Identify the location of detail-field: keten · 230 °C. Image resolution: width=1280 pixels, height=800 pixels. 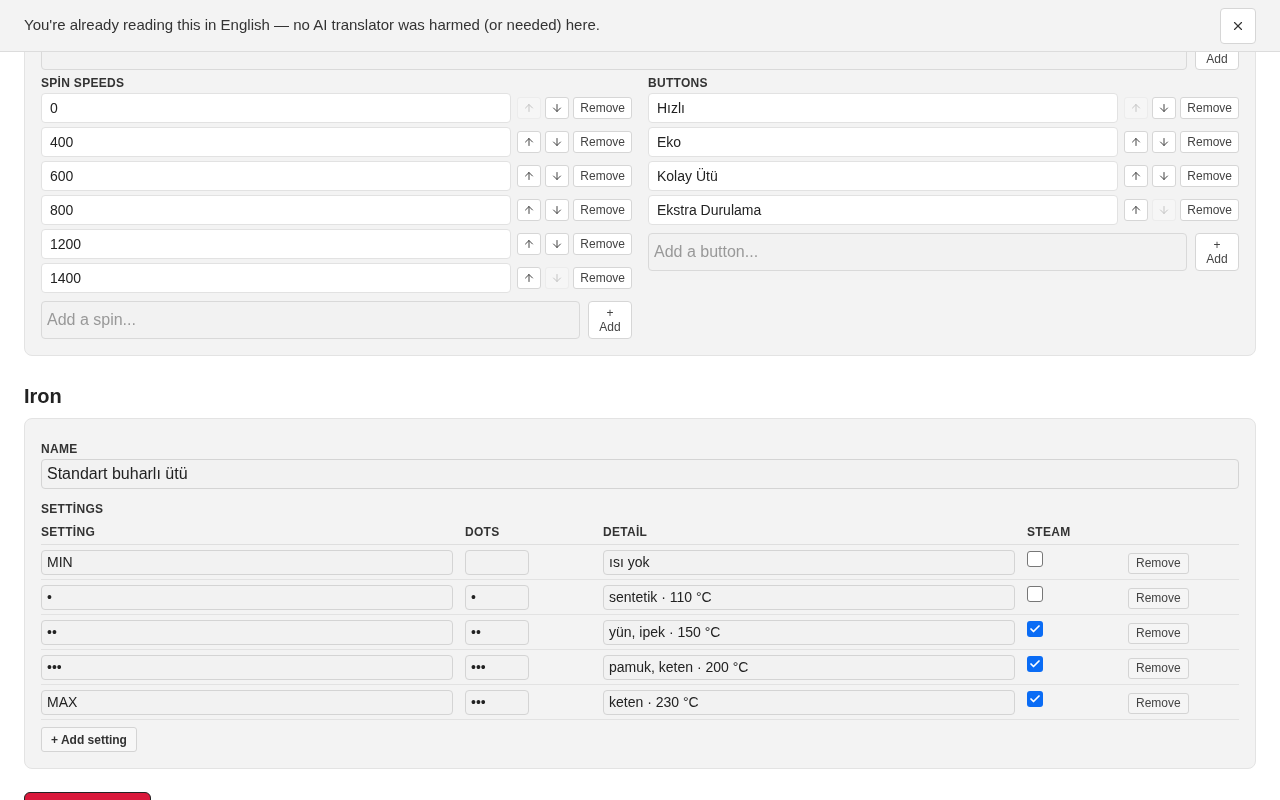
(809, 702).